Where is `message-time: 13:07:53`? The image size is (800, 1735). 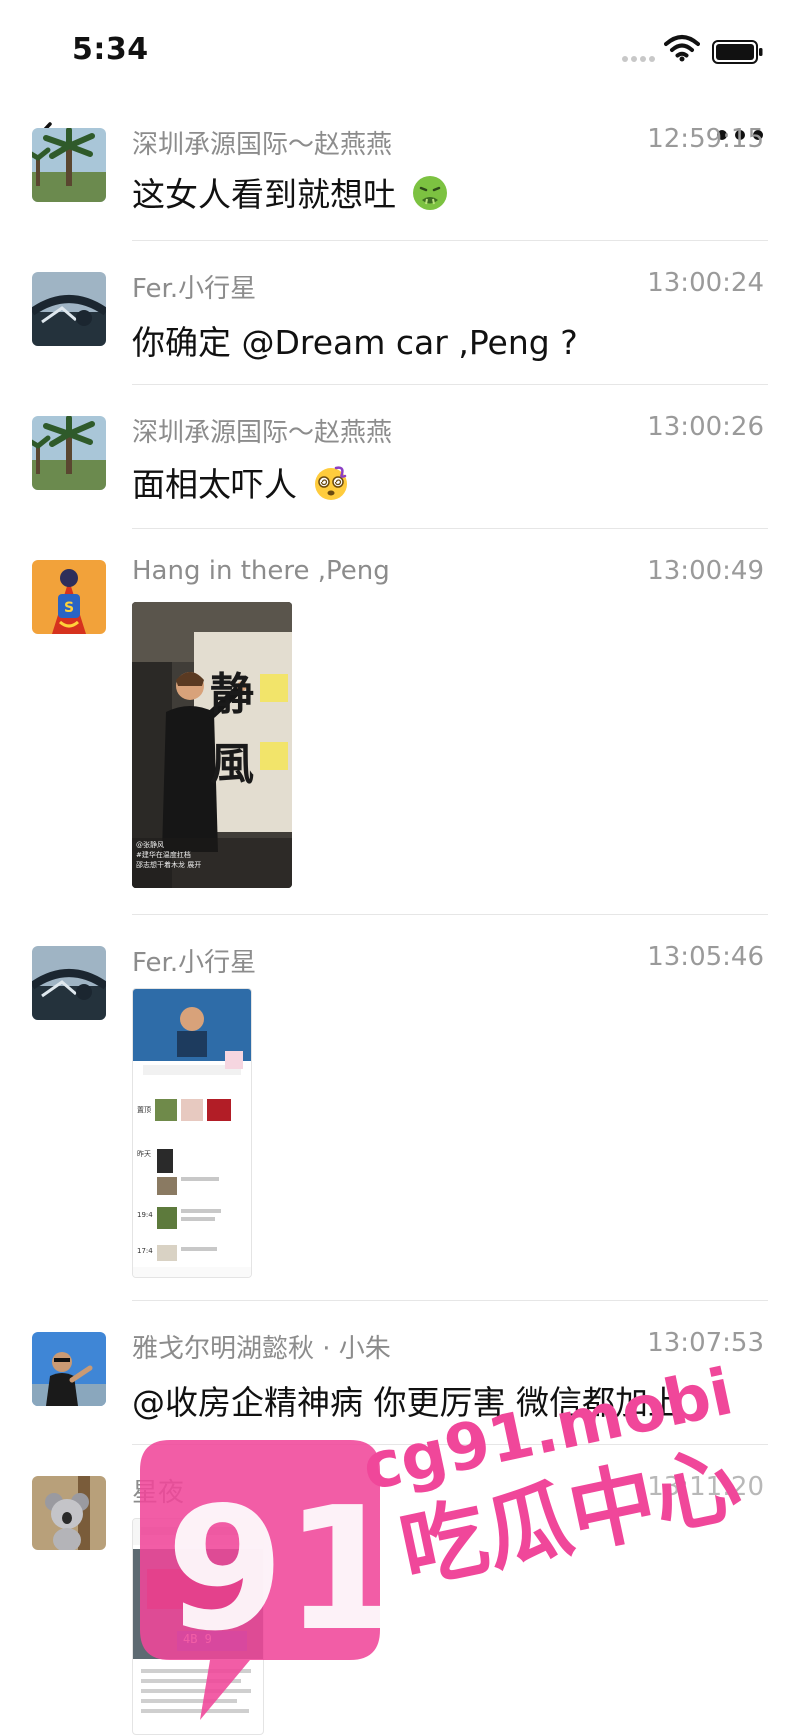
message-time: 13:07:53 is located at coordinates (705, 1343).